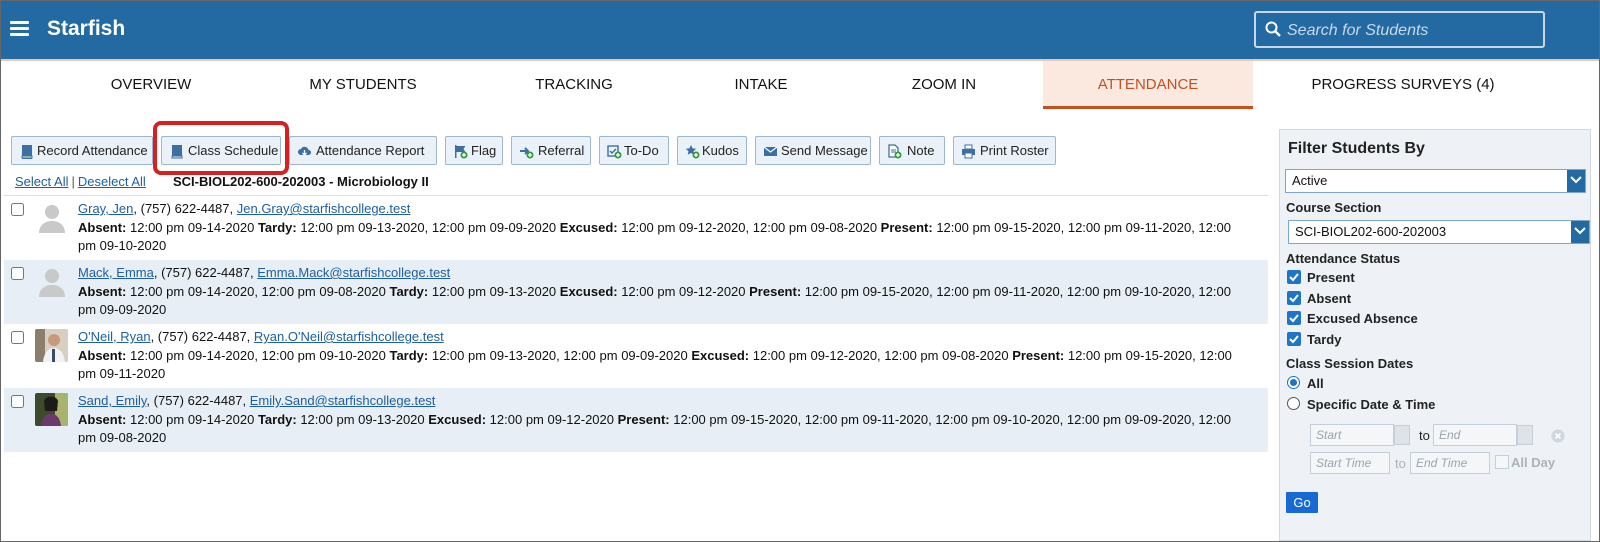  What do you see at coordinates (1294, 298) in the screenshot?
I see `absent-checkbox` at bounding box center [1294, 298].